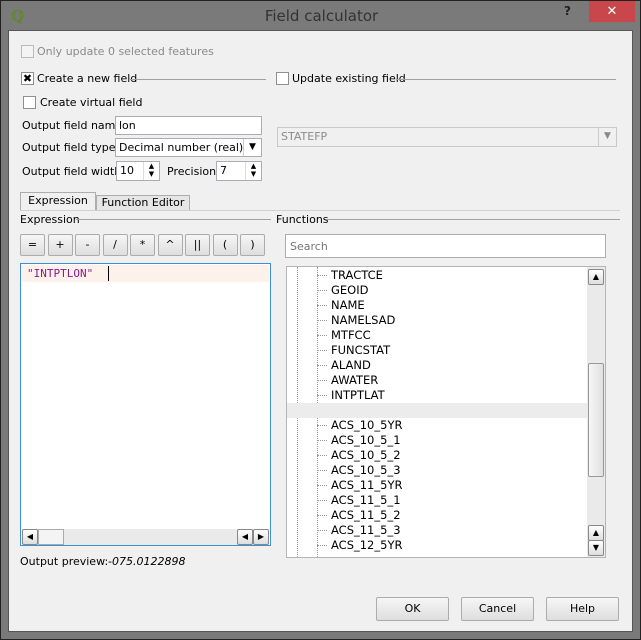  What do you see at coordinates (252, 245) in the screenshot?
I see `operator-button: )` at bounding box center [252, 245].